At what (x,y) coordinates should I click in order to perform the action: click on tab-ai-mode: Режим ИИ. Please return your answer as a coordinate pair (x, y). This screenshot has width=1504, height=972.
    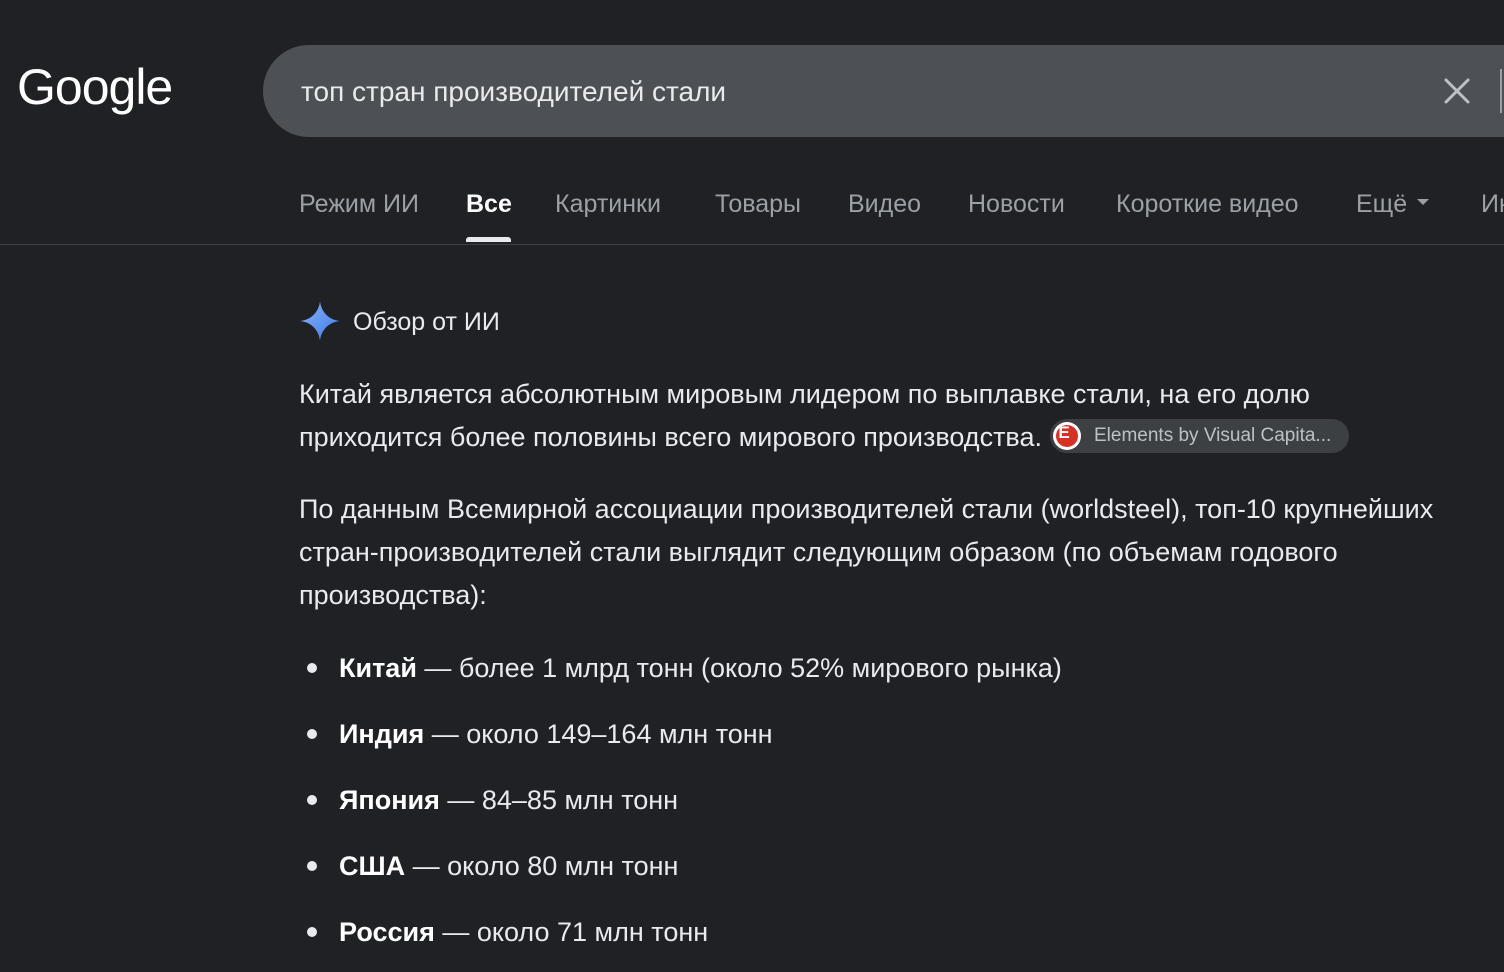
    Looking at the image, I should click on (359, 204).